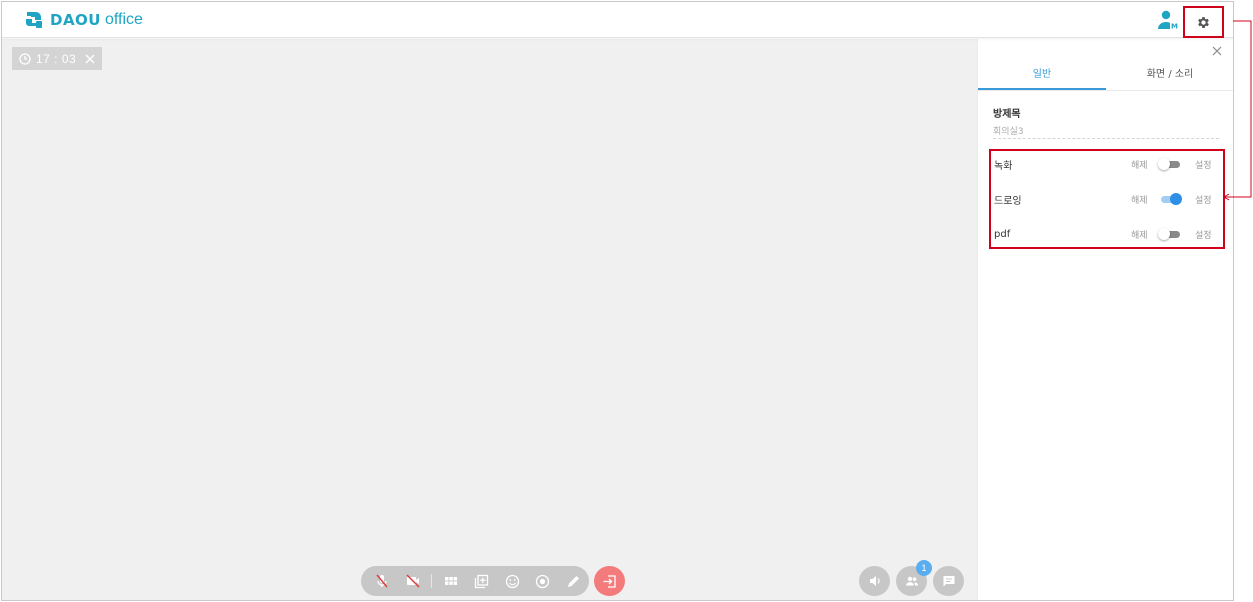 This screenshot has width=1253, height=602. Describe the element at coordinates (617, 20) in the screenshot. I see `top-header: DAOU office M` at that location.